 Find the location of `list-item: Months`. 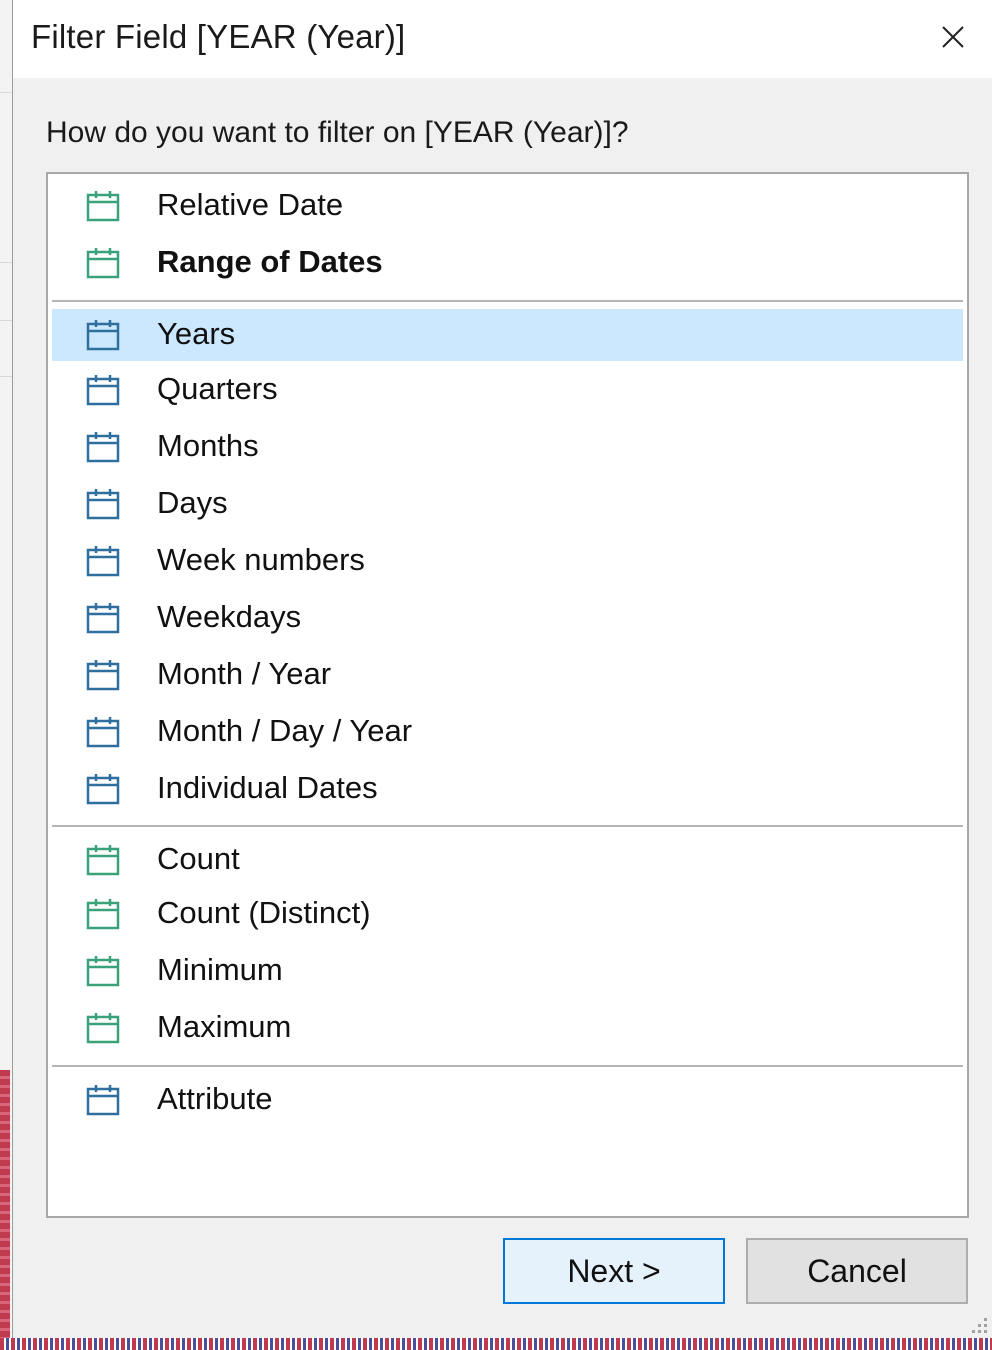

list-item: Months is located at coordinates (507, 447).